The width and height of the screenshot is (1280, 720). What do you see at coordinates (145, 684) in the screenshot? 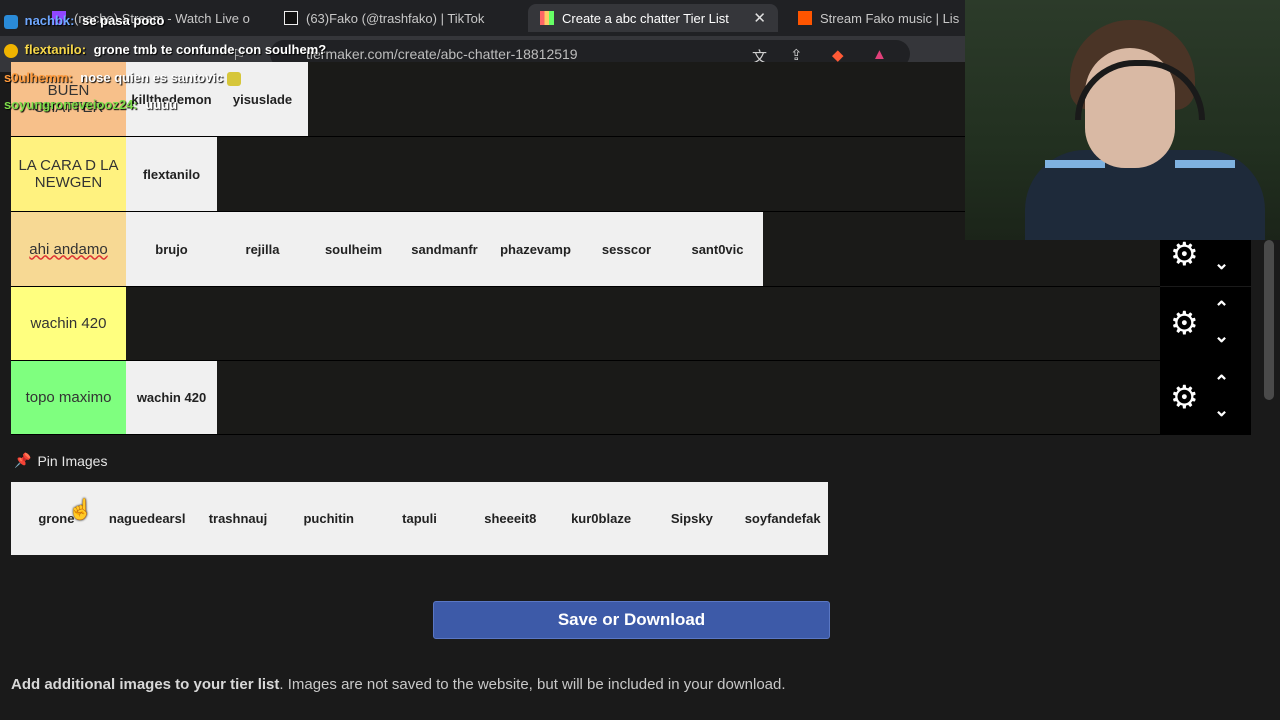
I see `add-images-title: Add additional images to your tier list` at bounding box center [145, 684].